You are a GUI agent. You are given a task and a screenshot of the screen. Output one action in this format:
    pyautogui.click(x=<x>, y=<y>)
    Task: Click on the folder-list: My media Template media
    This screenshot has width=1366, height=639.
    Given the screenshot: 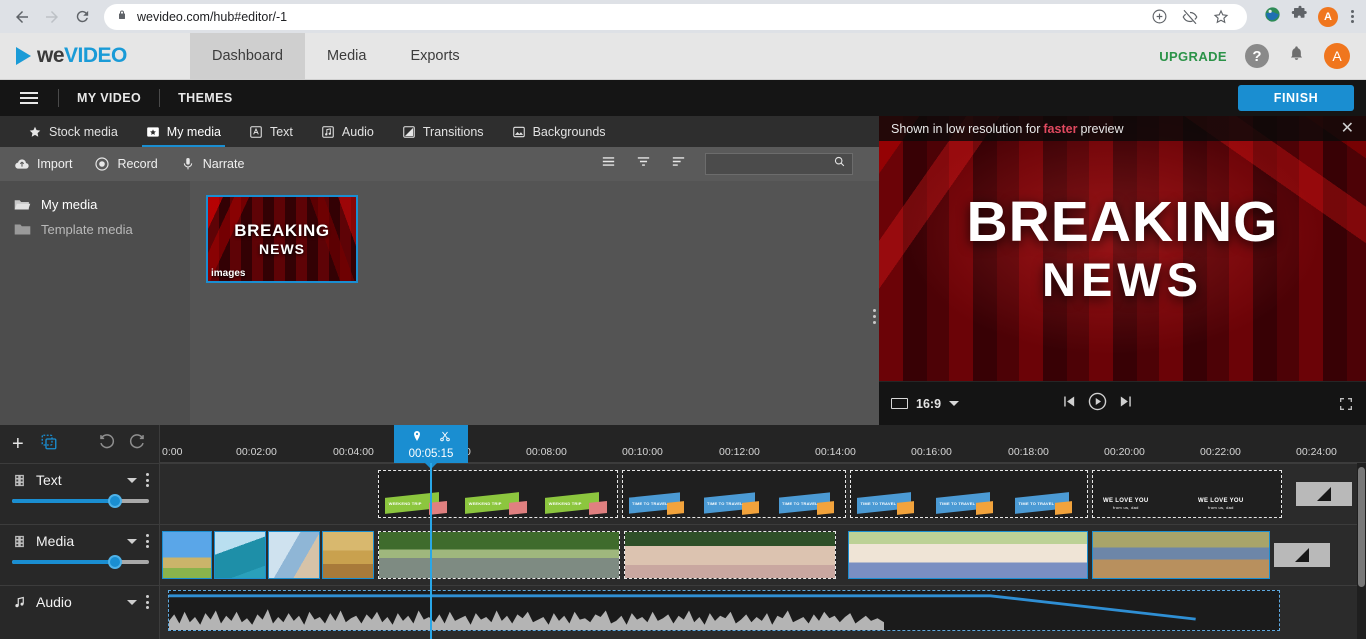 What is the action you would take?
    pyautogui.click(x=95, y=303)
    